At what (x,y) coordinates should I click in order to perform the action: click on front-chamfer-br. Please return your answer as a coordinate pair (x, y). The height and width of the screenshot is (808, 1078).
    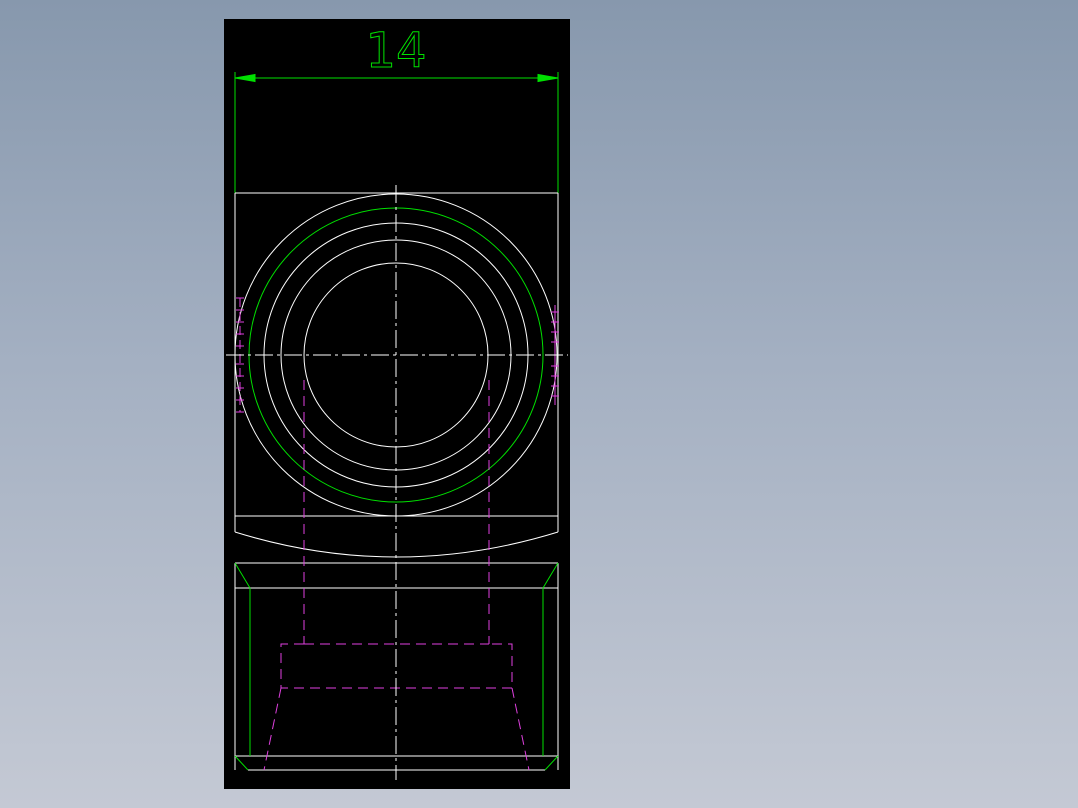
    Looking at the image, I should click on (551, 763).